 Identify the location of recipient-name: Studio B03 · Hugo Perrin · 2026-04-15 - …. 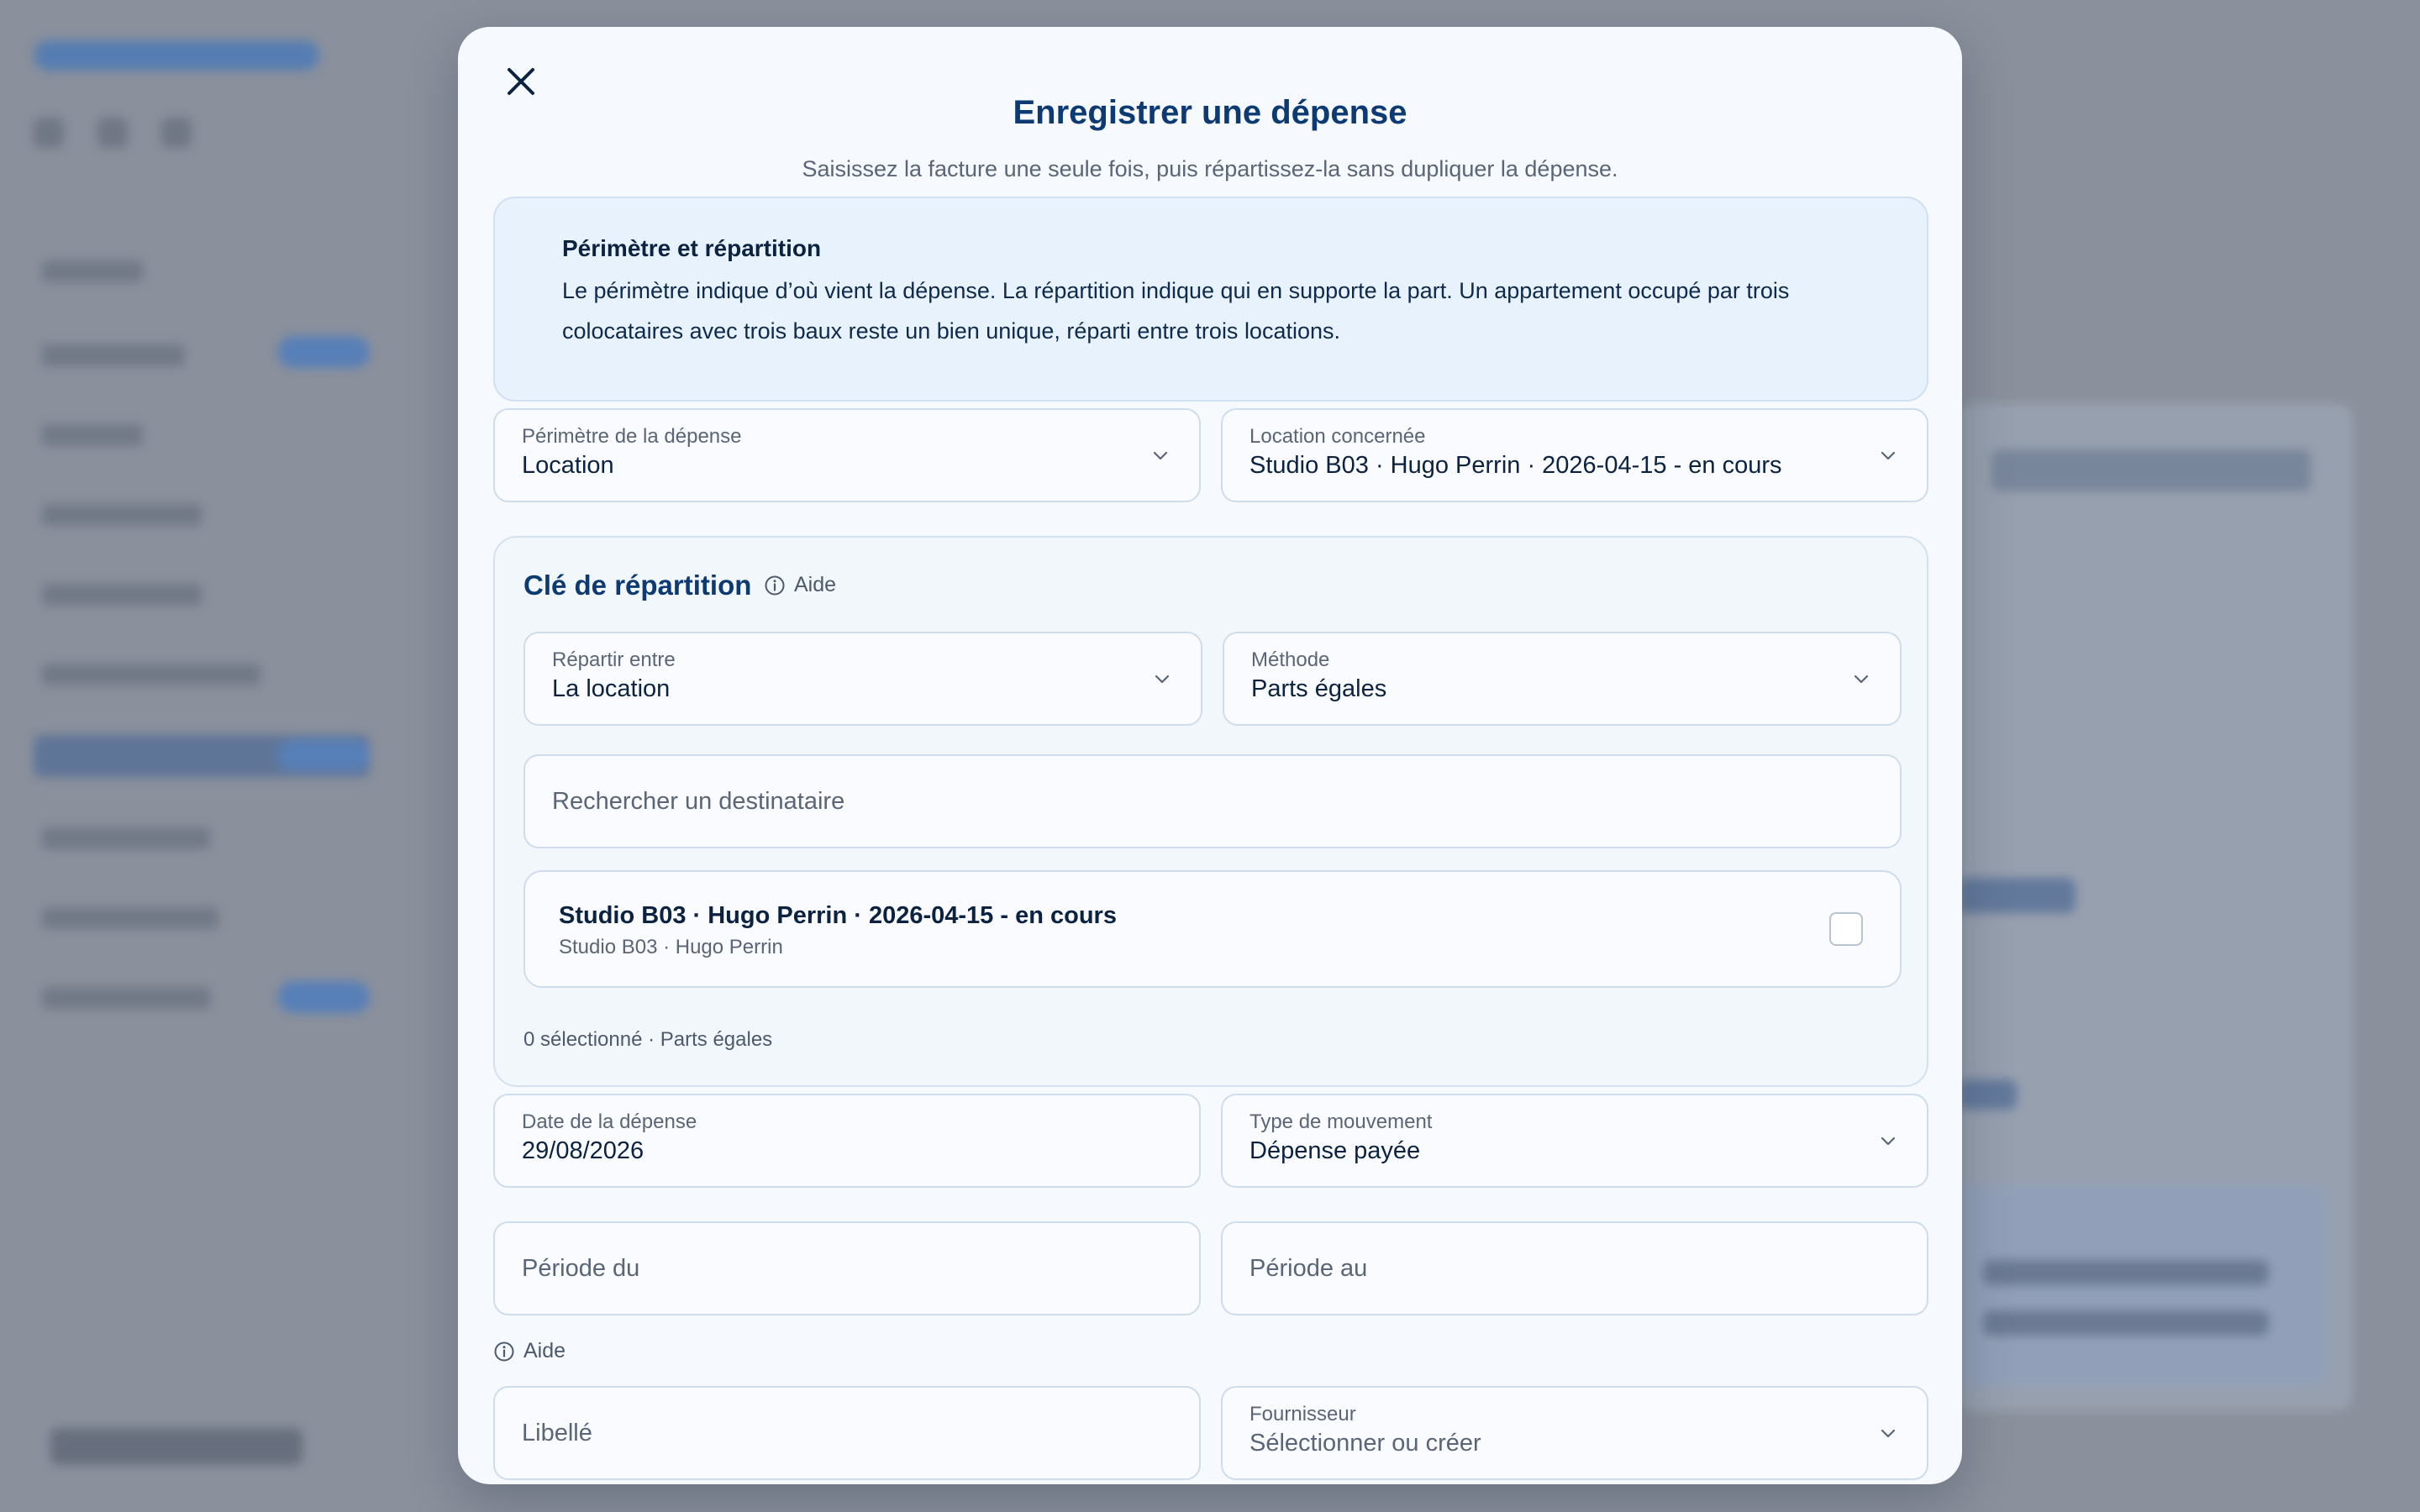
(838, 915).